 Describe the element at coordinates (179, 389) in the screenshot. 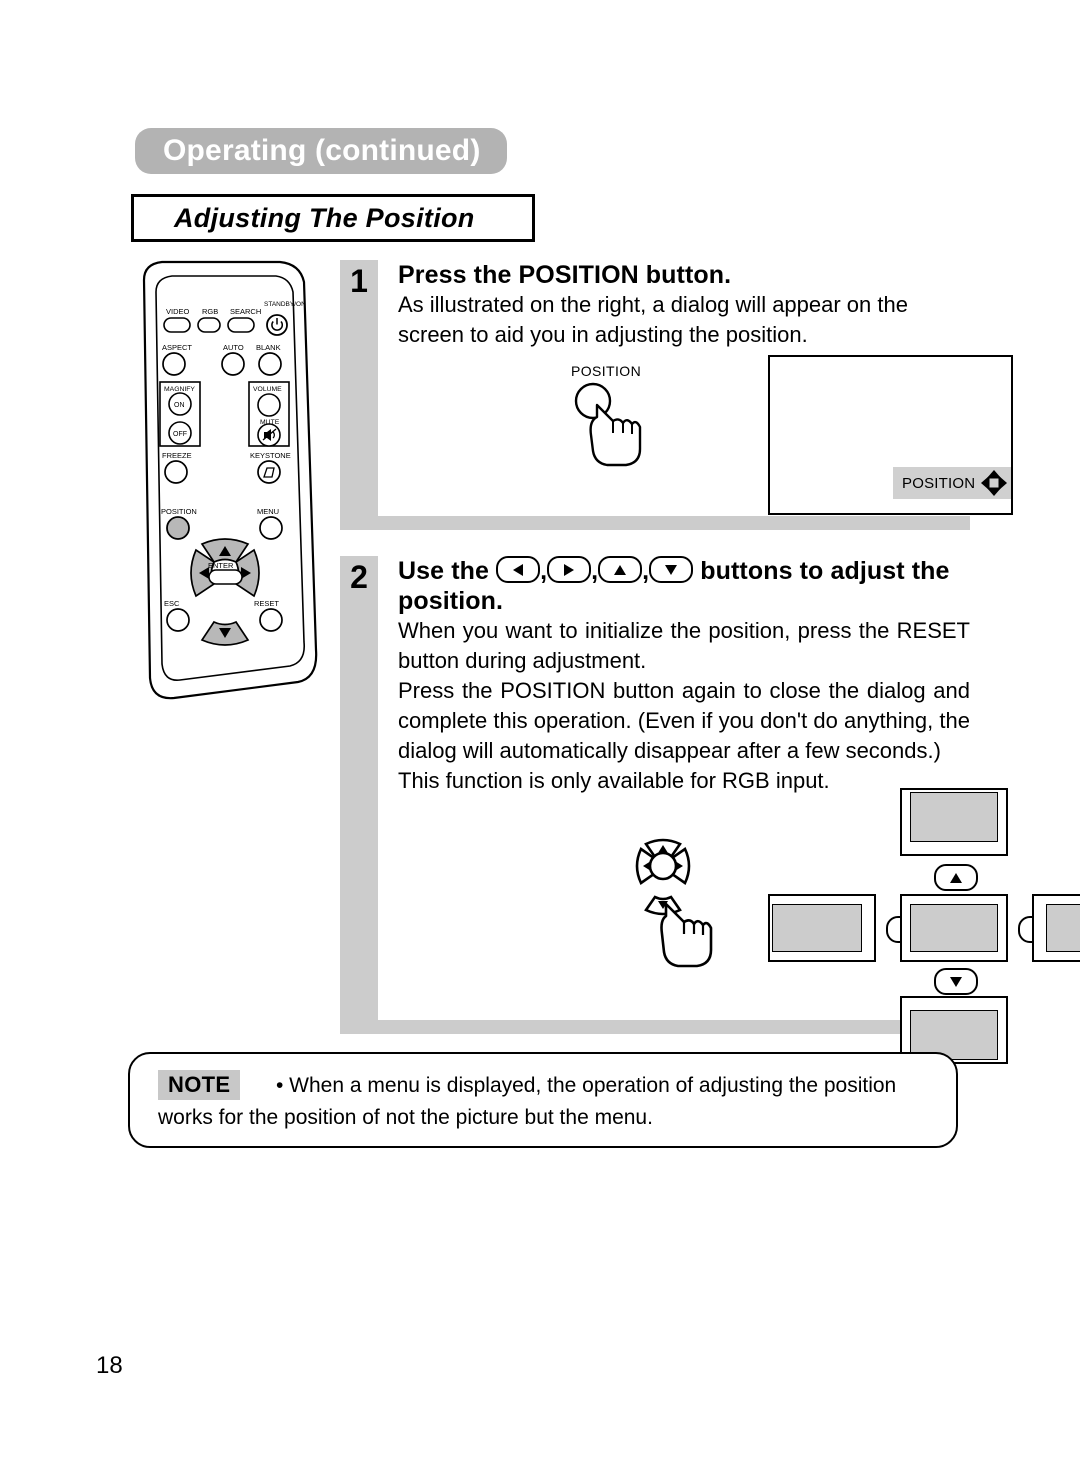

I see `remote-label-magnify: MAGNIFY` at that location.